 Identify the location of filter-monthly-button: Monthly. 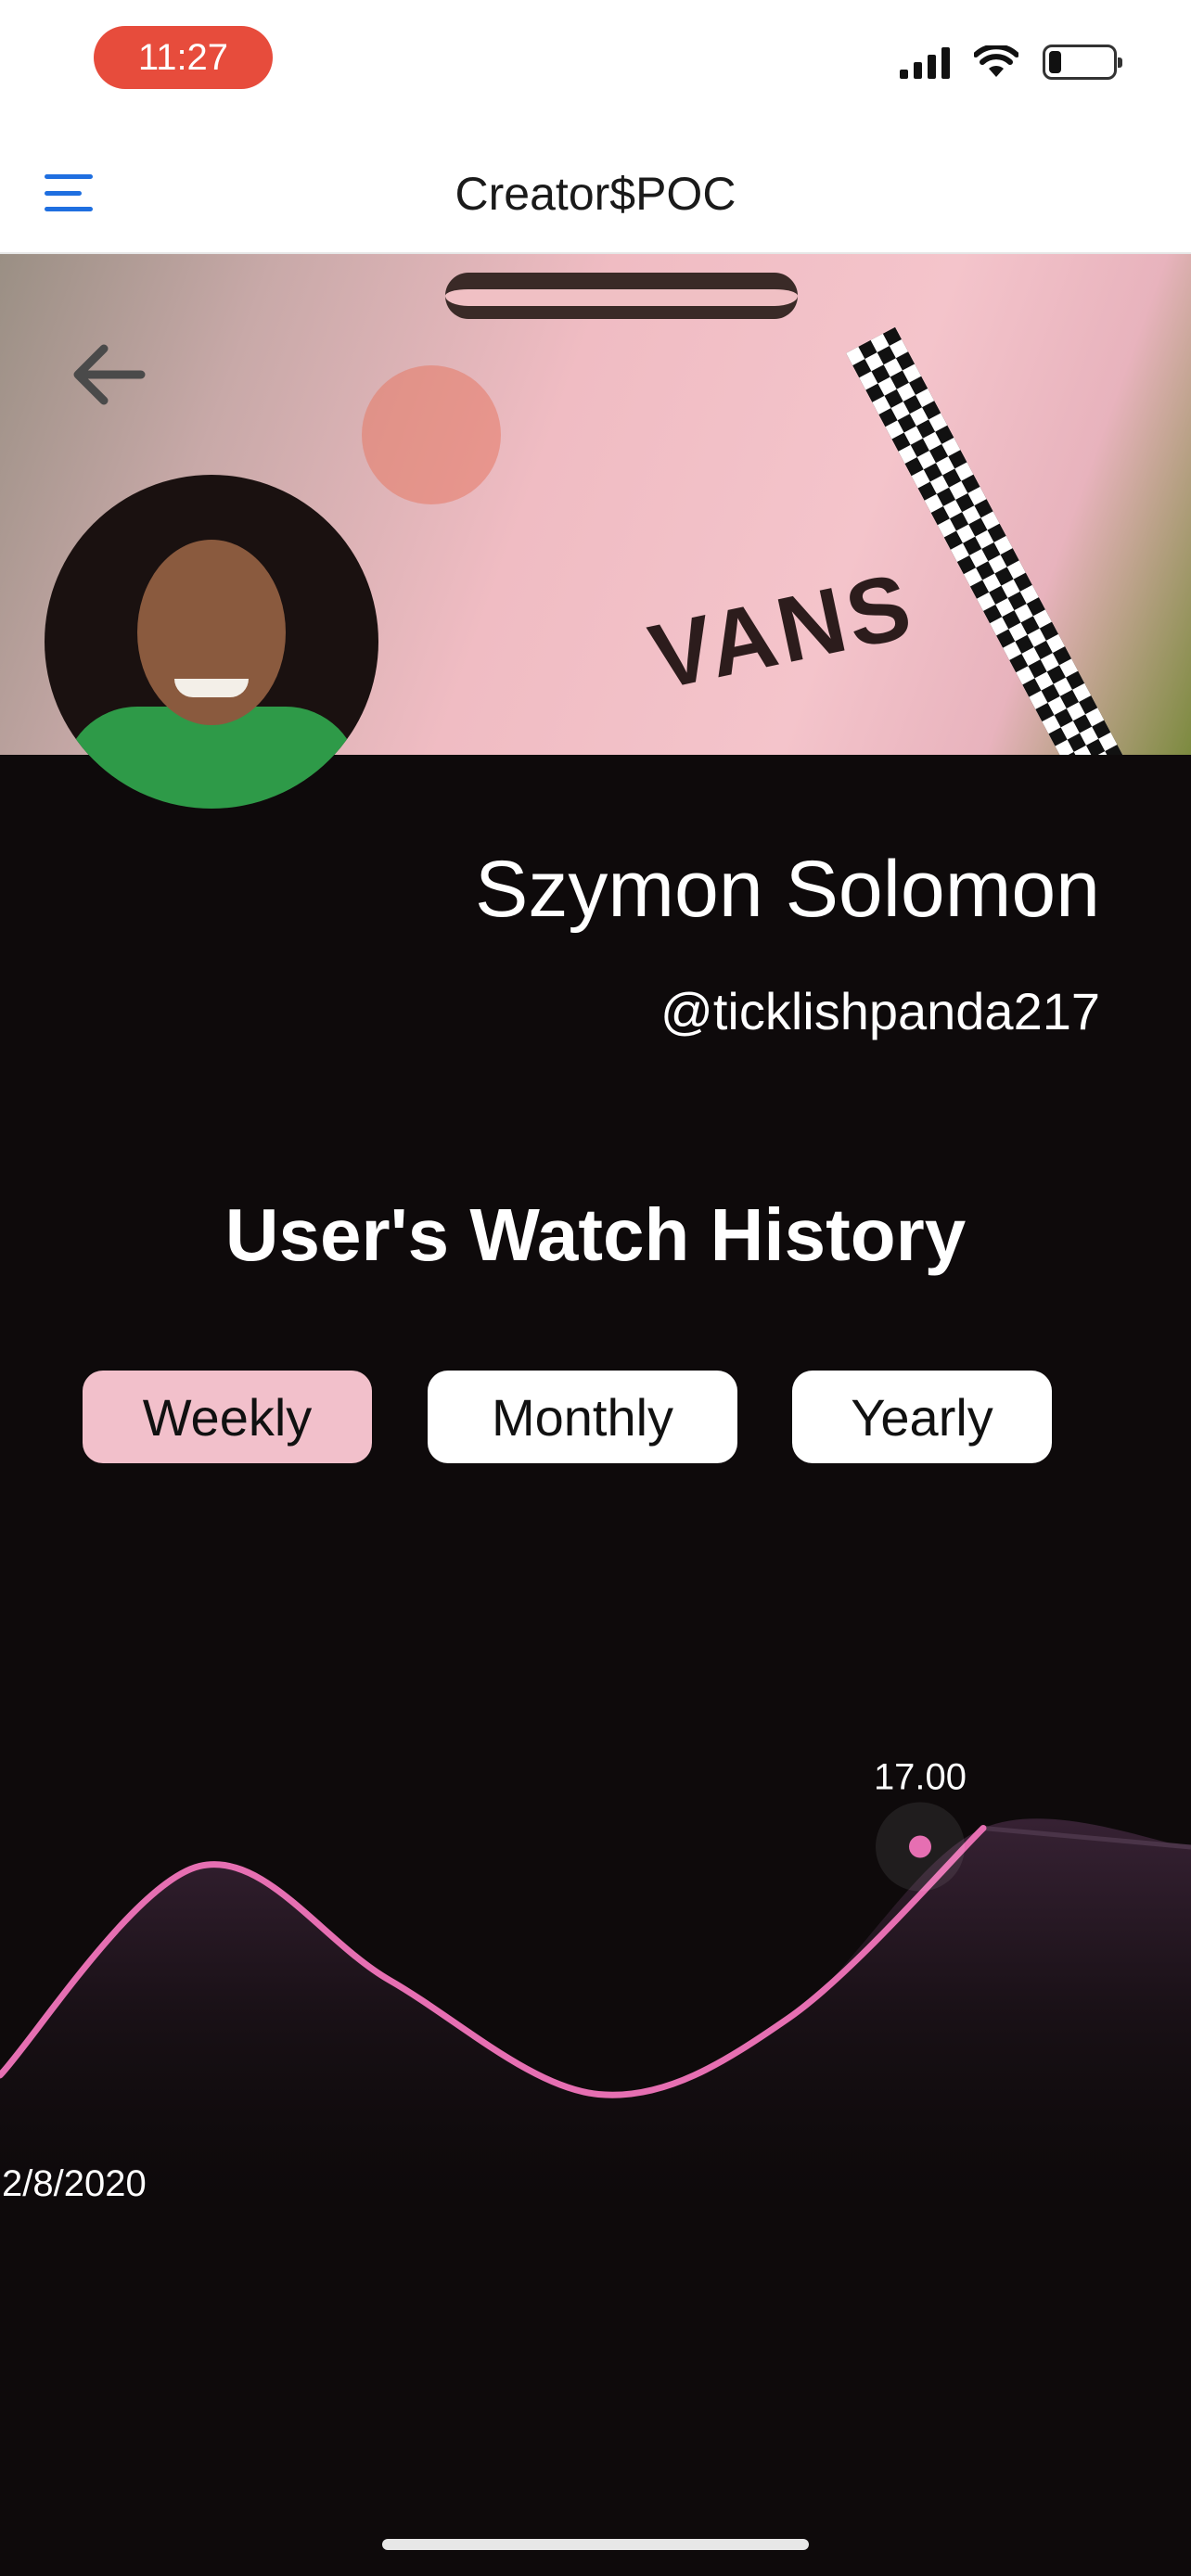
(582, 1417).